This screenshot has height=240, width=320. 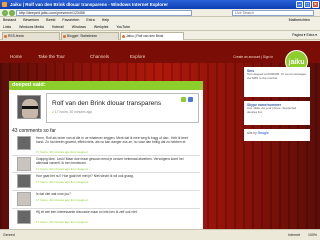 I want to click on google-ads-label: Ads by Google, so click(x=277, y=133).